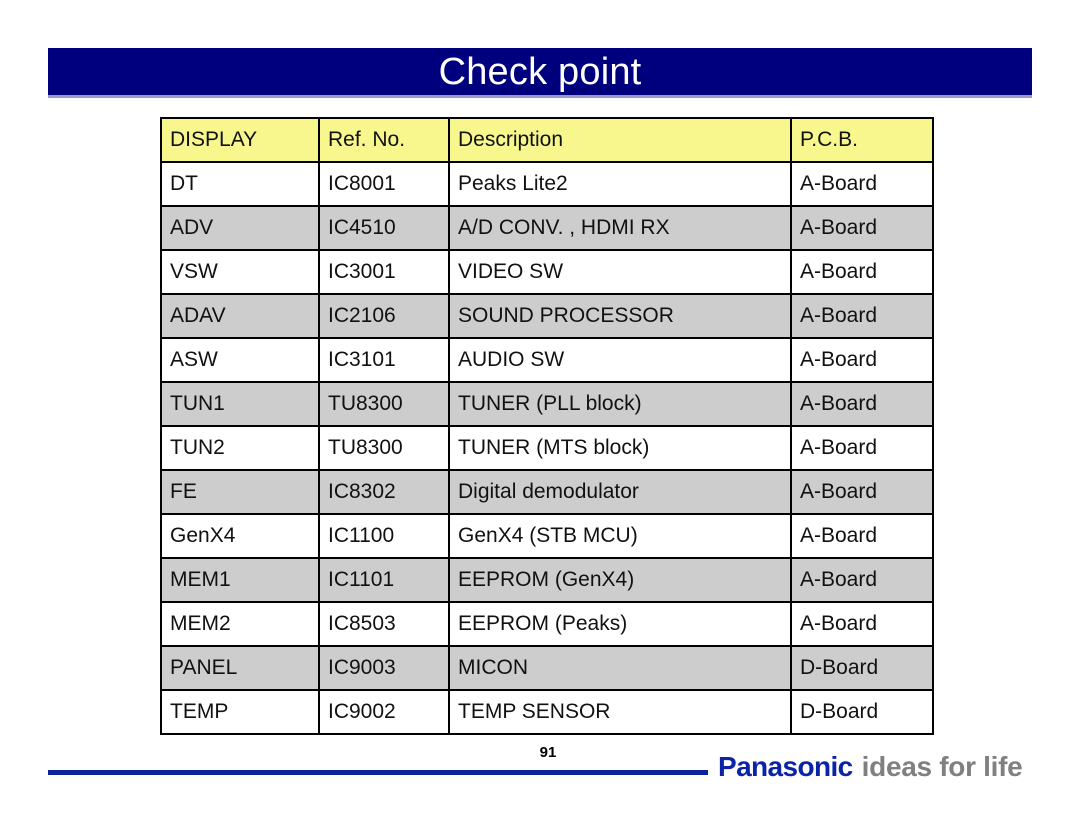 This screenshot has width=1080, height=834. What do you see at coordinates (240, 140) in the screenshot?
I see `column-header-display: DISPLAY` at bounding box center [240, 140].